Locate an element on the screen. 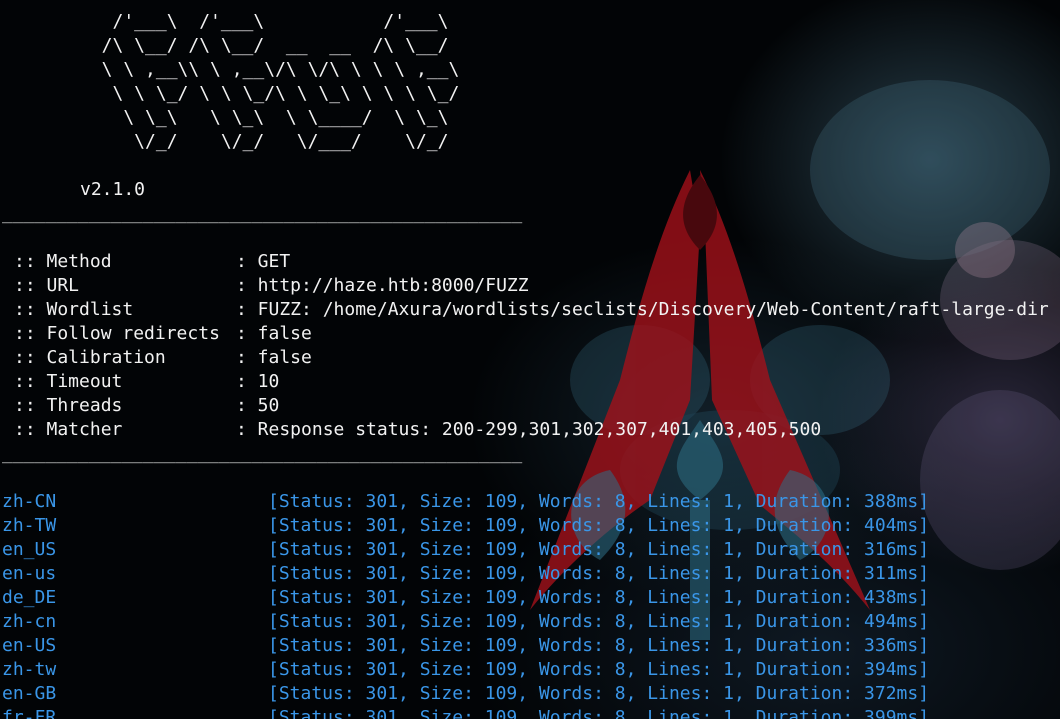 Image resolution: width=1060 pixels, height=719 pixels. config-value: : GET is located at coordinates (263, 261).